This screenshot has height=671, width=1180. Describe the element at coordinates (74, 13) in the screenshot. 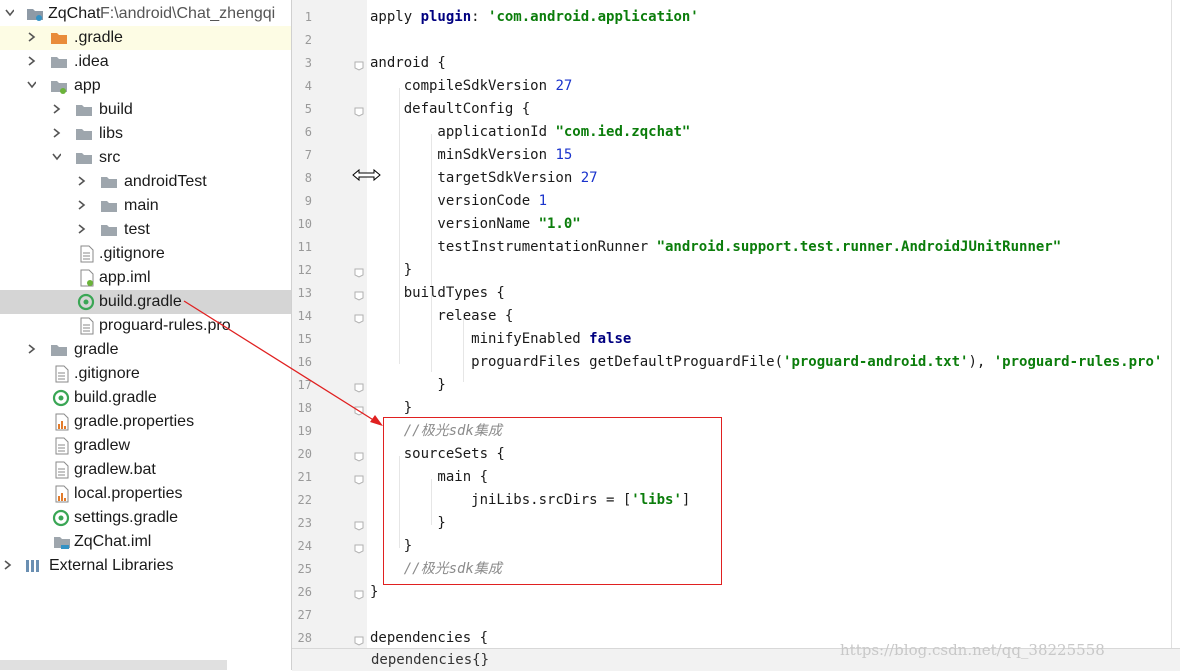

I see `tree-item-label: ZqChat` at that location.